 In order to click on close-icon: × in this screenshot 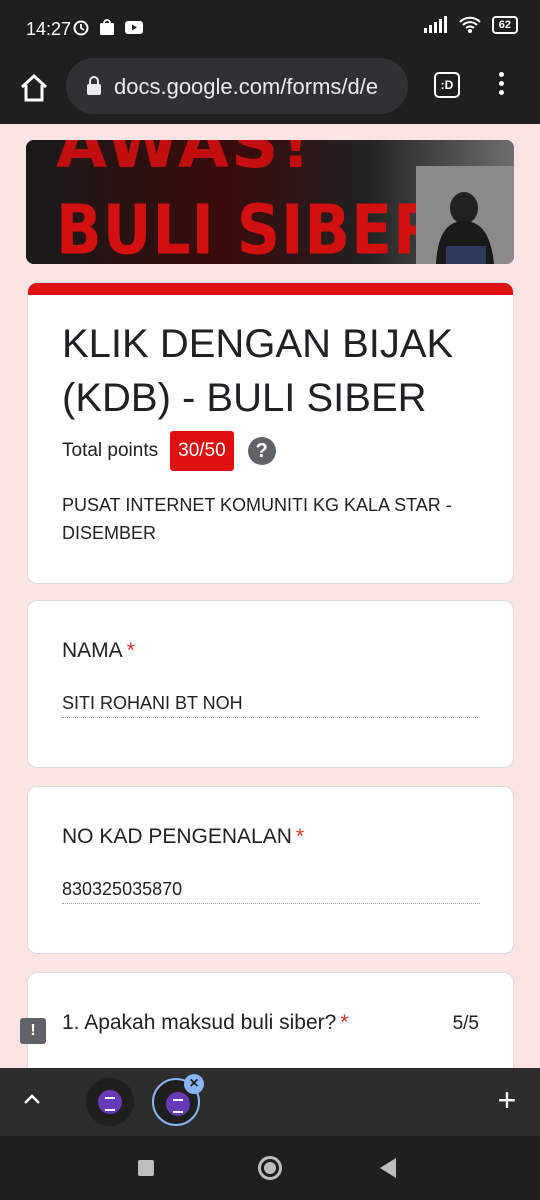, I will do `click(194, 1084)`.